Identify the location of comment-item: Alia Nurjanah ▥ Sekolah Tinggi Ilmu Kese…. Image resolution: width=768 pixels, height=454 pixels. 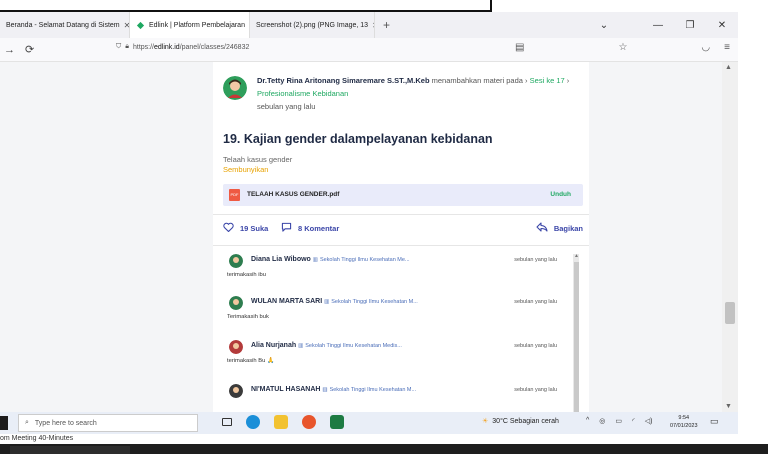
(396, 359).